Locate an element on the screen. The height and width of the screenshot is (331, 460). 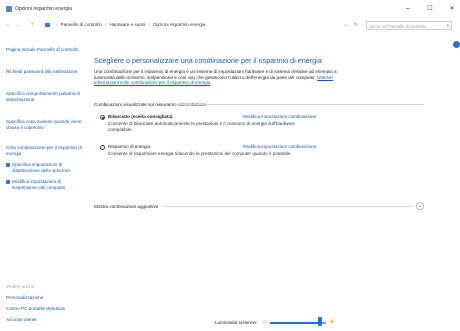
breadcrumb-hardware-sound: Hardware e suoni is located at coordinates (127, 24).